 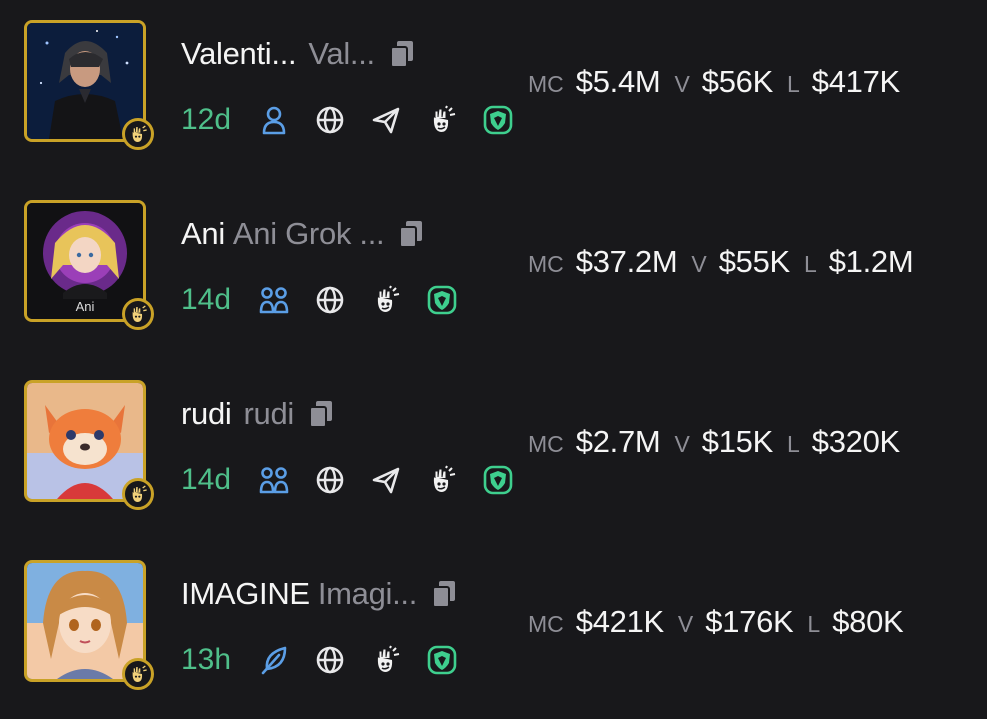 What do you see at coordinates (269, 413) in the screenshot?
I see `token-full-name: rudi` at bounding box center [269, 413].